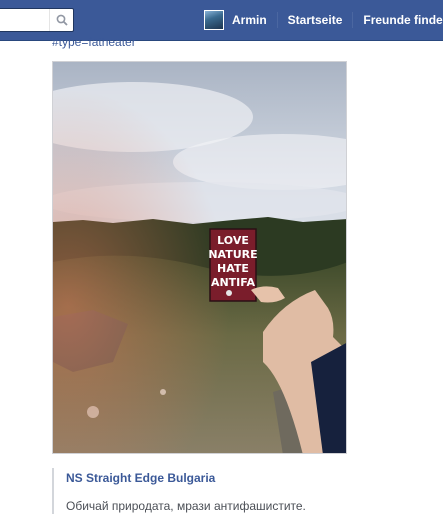 This screenshot has width=443, height=519. What do you see at coordinates (315, 20) in the screenshot?
I see `home-link: Startseite` at bounding box center [315, 20].